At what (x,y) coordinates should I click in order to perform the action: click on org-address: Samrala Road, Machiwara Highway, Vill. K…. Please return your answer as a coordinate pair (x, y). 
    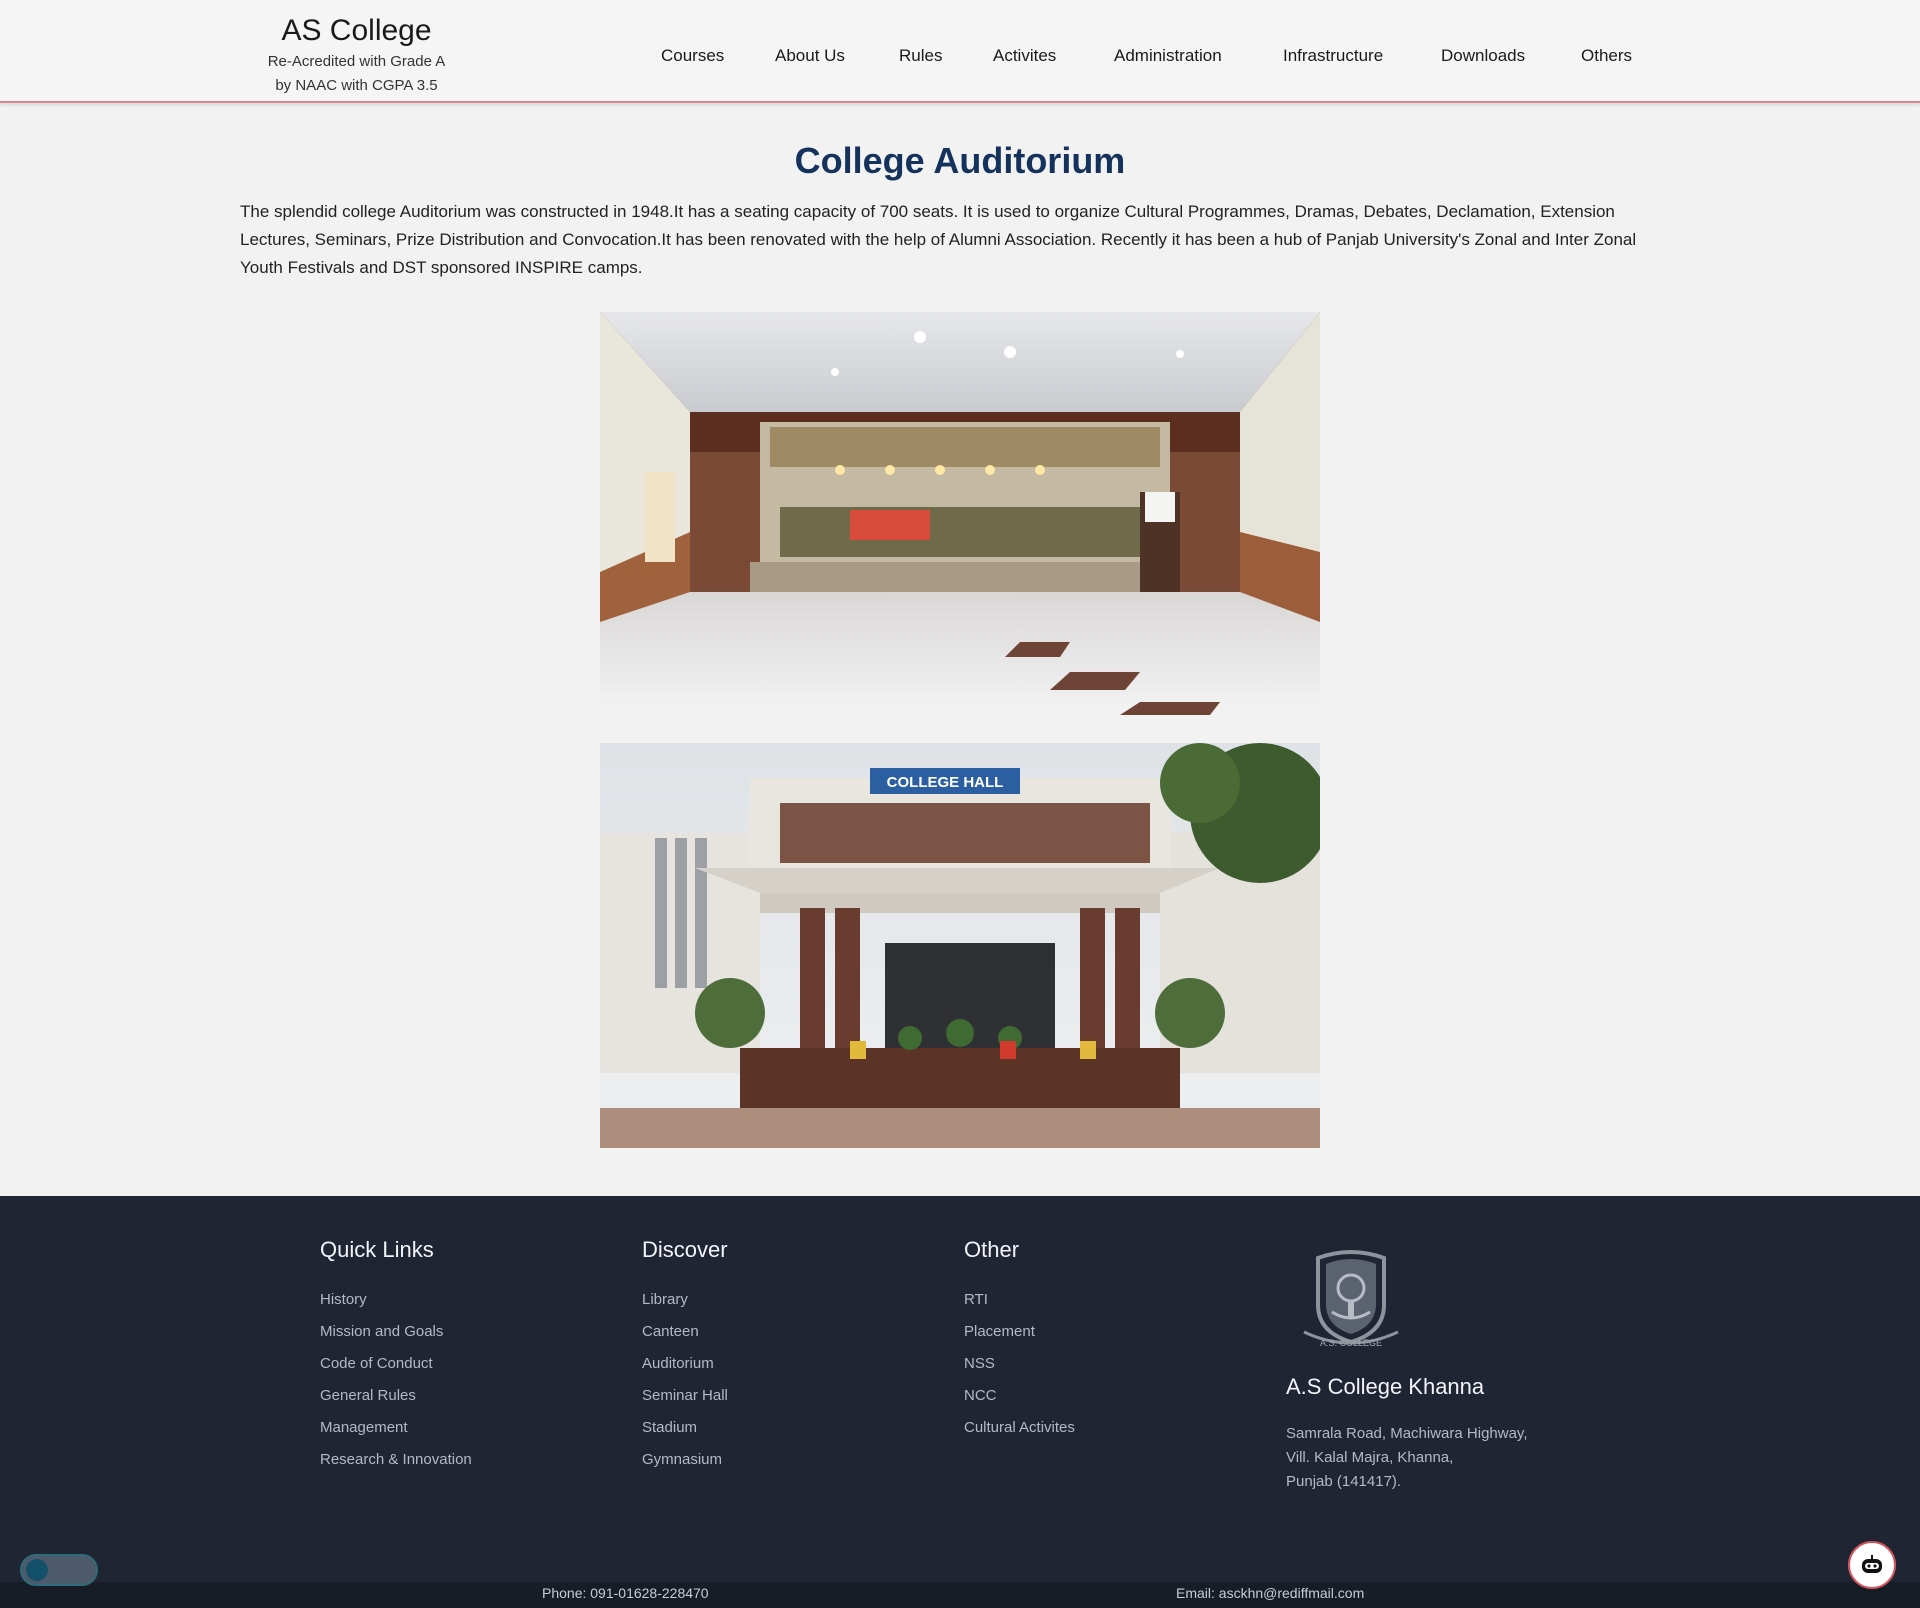
    Looking at the image, I should click on (1407, 1458).